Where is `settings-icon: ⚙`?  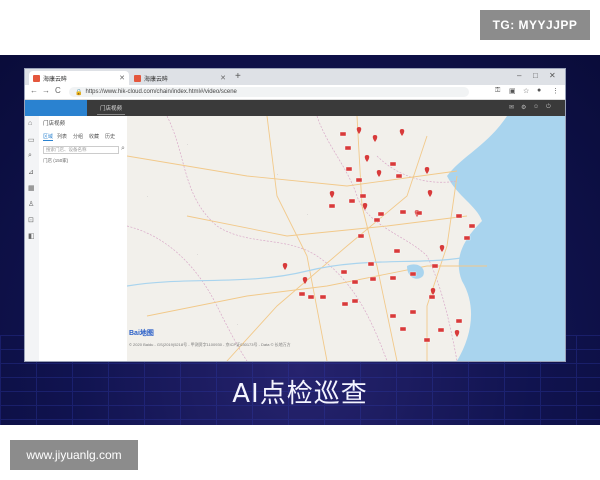
settings-icon: ⚙ is located at coordinates (523, 107).